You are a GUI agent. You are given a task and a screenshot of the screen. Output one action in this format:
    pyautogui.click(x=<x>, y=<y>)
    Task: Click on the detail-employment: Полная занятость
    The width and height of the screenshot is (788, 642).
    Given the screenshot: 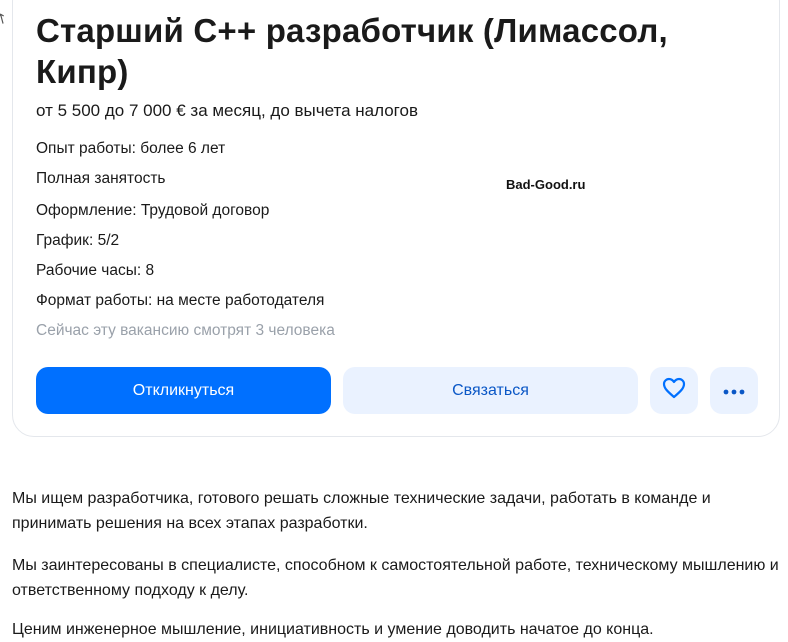 What is the action you would take?
    pyautogui.click(x=101, y=178)
    